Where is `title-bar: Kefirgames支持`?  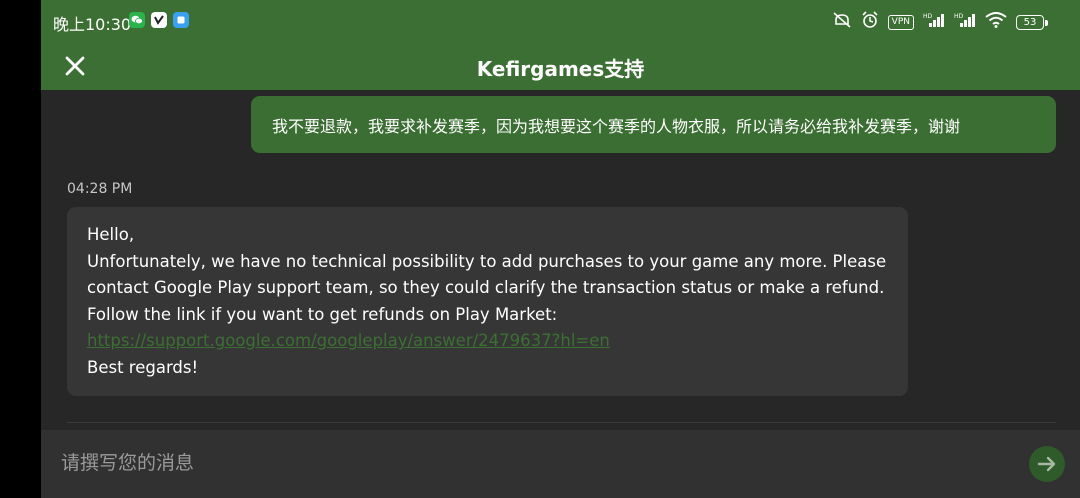 title-bar: Kefirgames支持 is located at coordinates (560, 66).